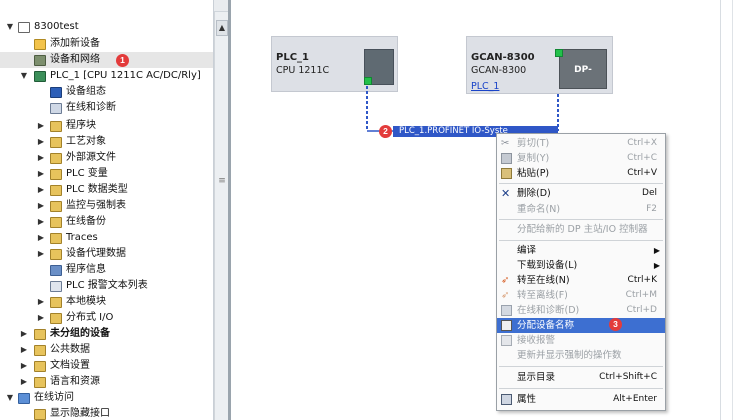  I want to click on step-marker-2: 2, so click(385, 131).